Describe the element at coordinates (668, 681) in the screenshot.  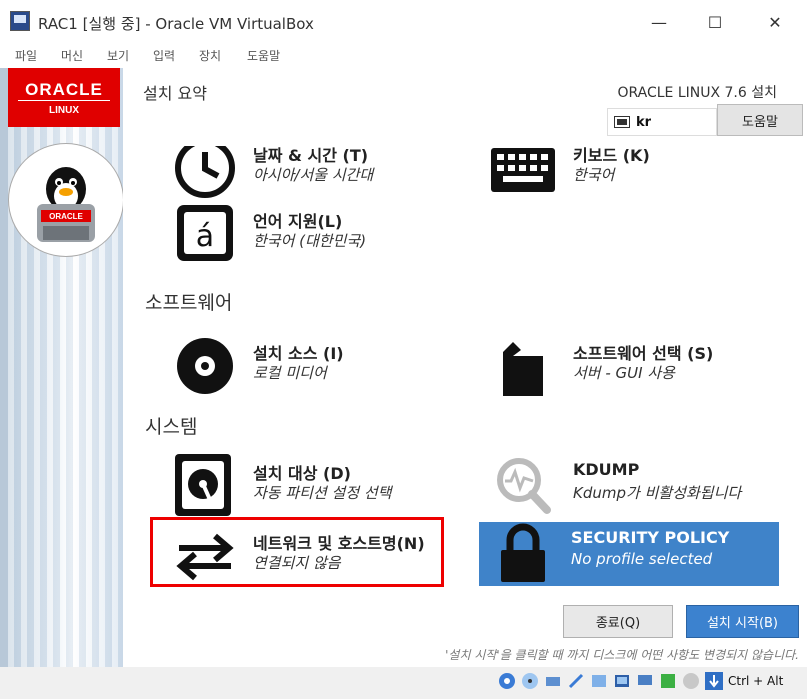
I see `recording-status-icon` at that location.